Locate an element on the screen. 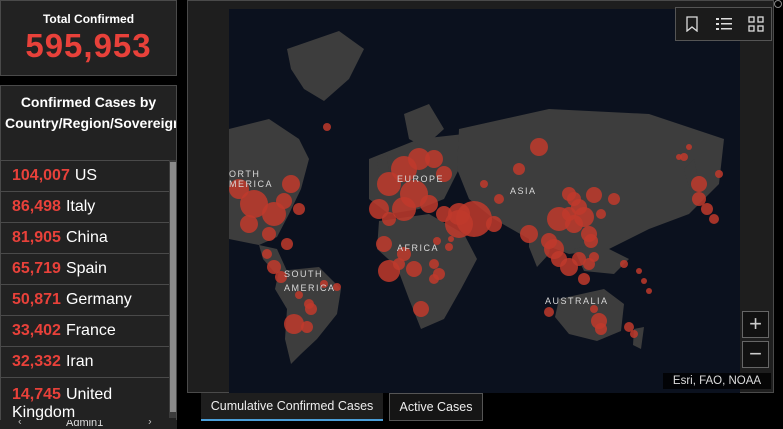  list-item: 33,402 France is located at coordinates (85, 330).